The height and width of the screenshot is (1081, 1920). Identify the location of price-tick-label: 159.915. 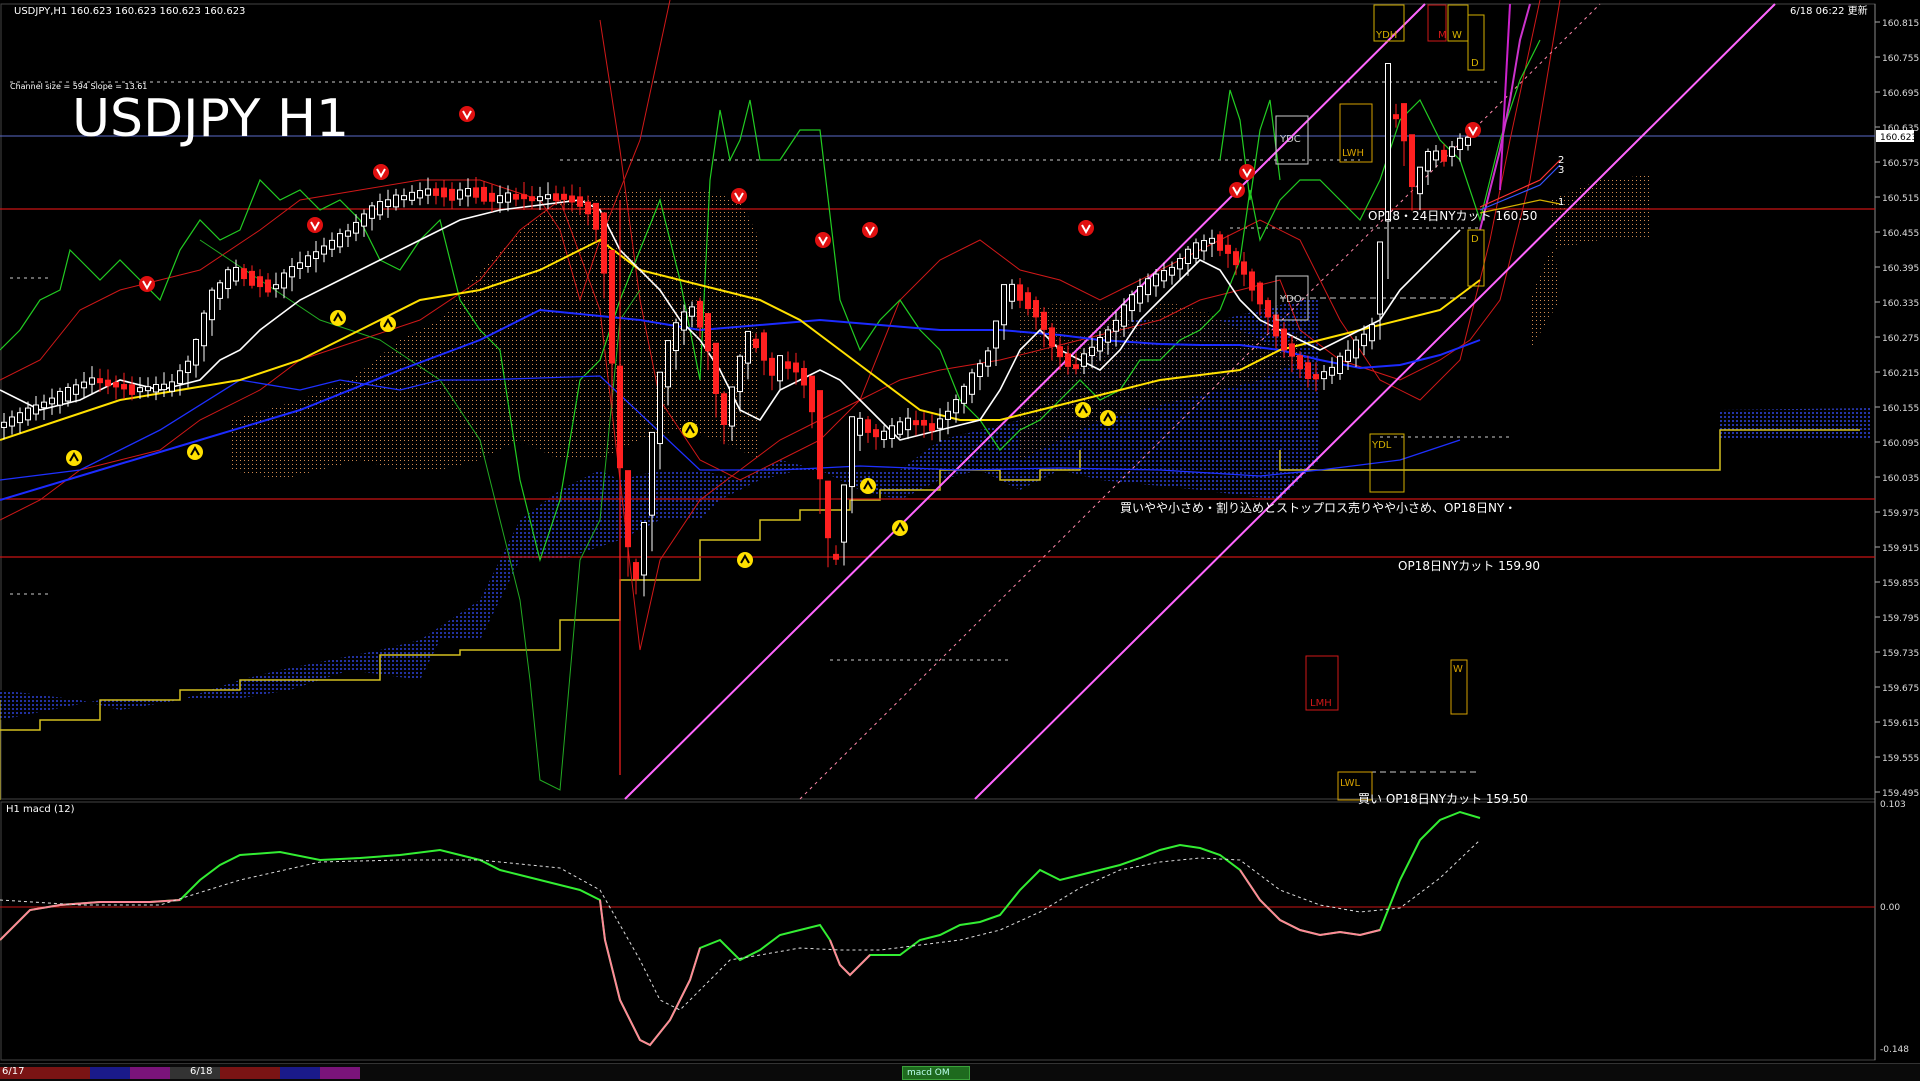
(1900, 549).